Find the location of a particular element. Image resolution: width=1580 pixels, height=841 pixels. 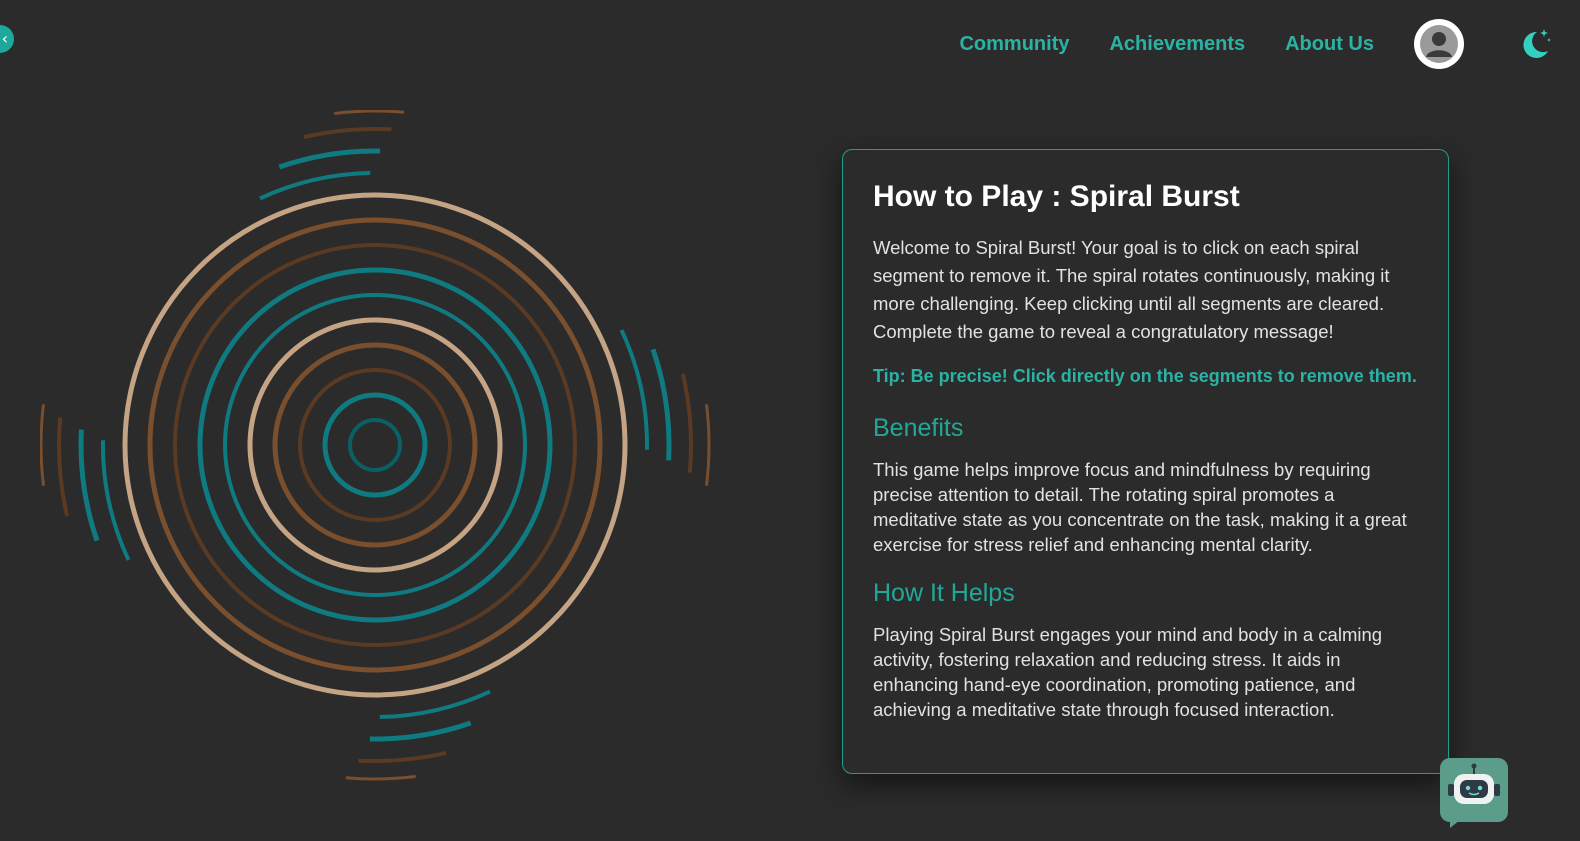

user-avatar-icon is located at coordinates (1439, 44).